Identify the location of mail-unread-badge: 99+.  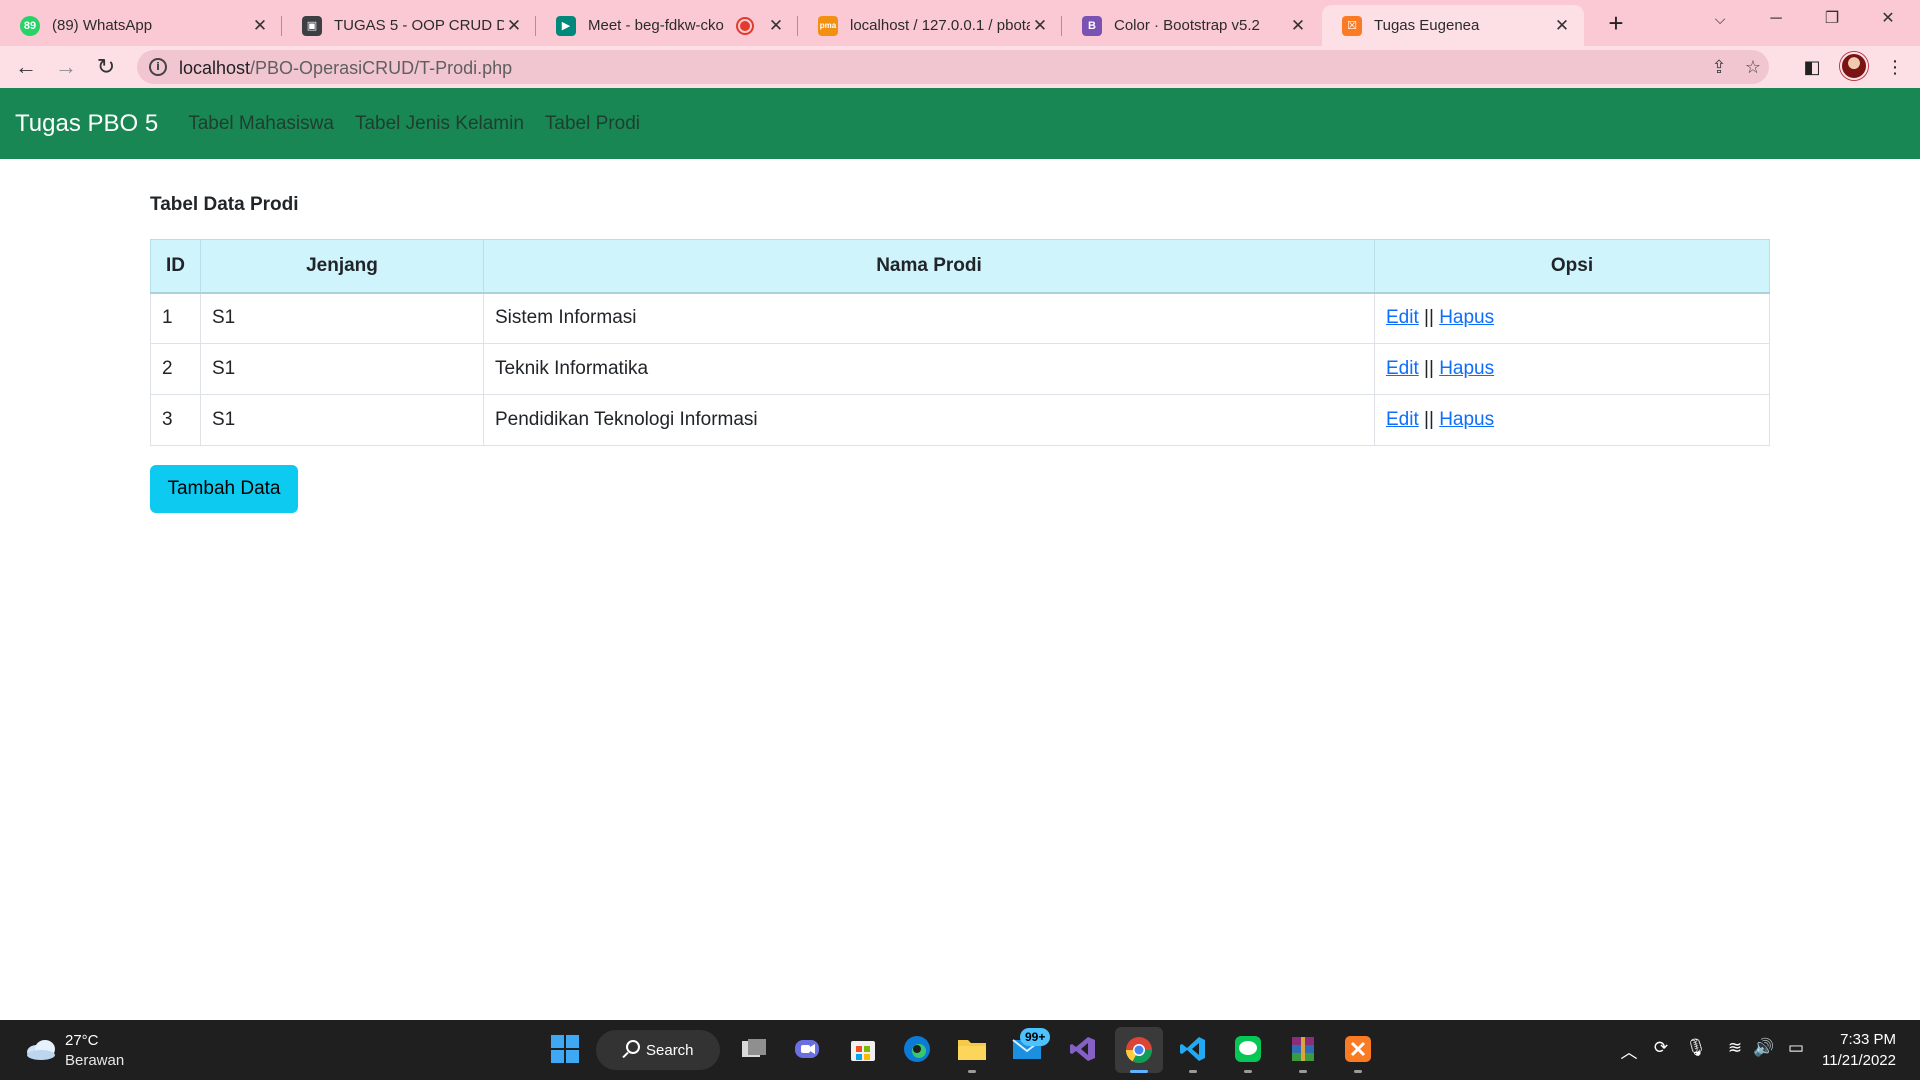
(1035, 1037).